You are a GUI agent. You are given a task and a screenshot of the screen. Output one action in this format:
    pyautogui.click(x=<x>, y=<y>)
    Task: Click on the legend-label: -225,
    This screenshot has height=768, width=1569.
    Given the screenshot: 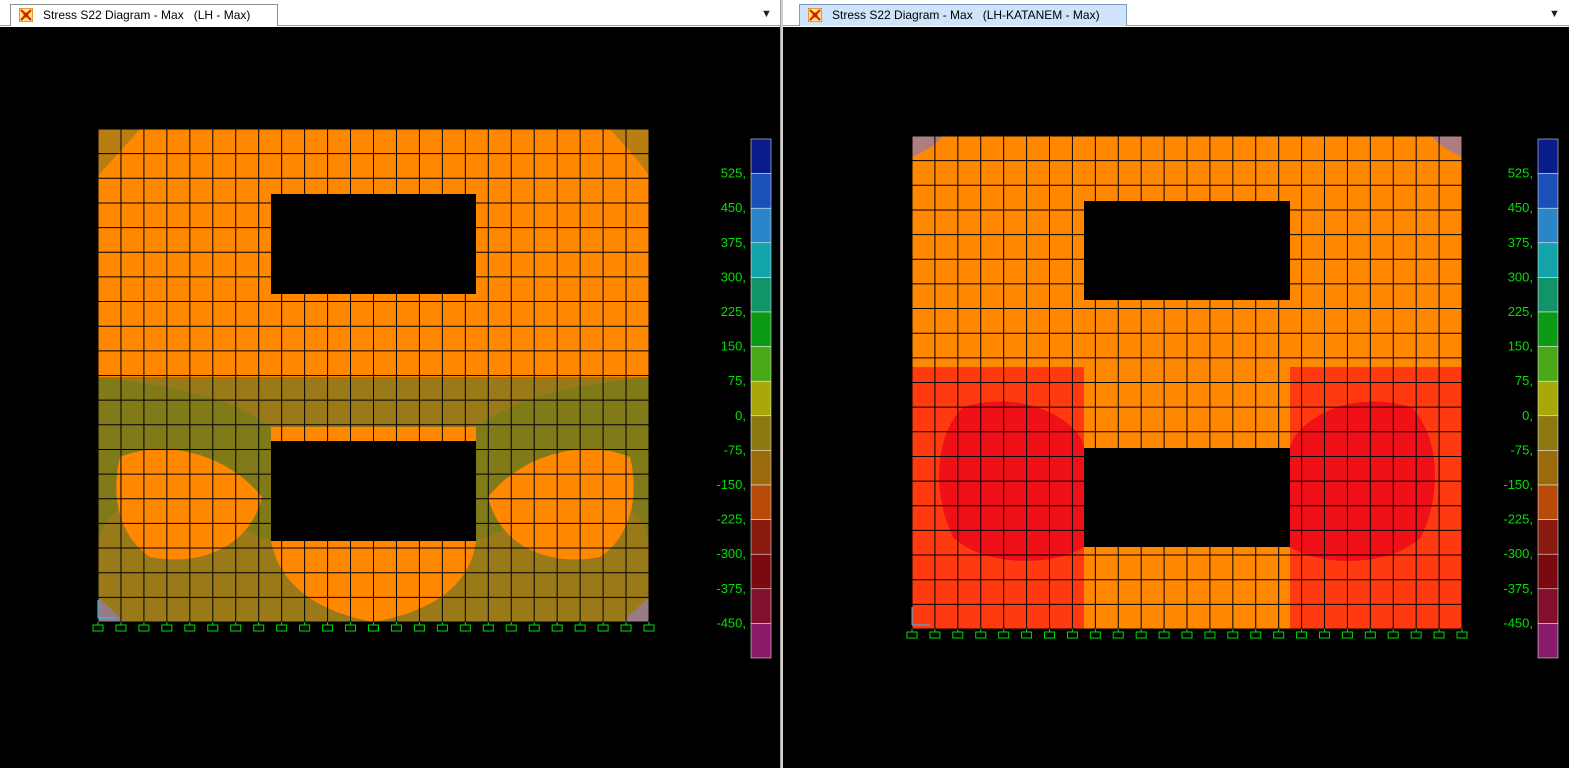 What is the action you would take?
    pyautogui.click(x=731, y=519)
    